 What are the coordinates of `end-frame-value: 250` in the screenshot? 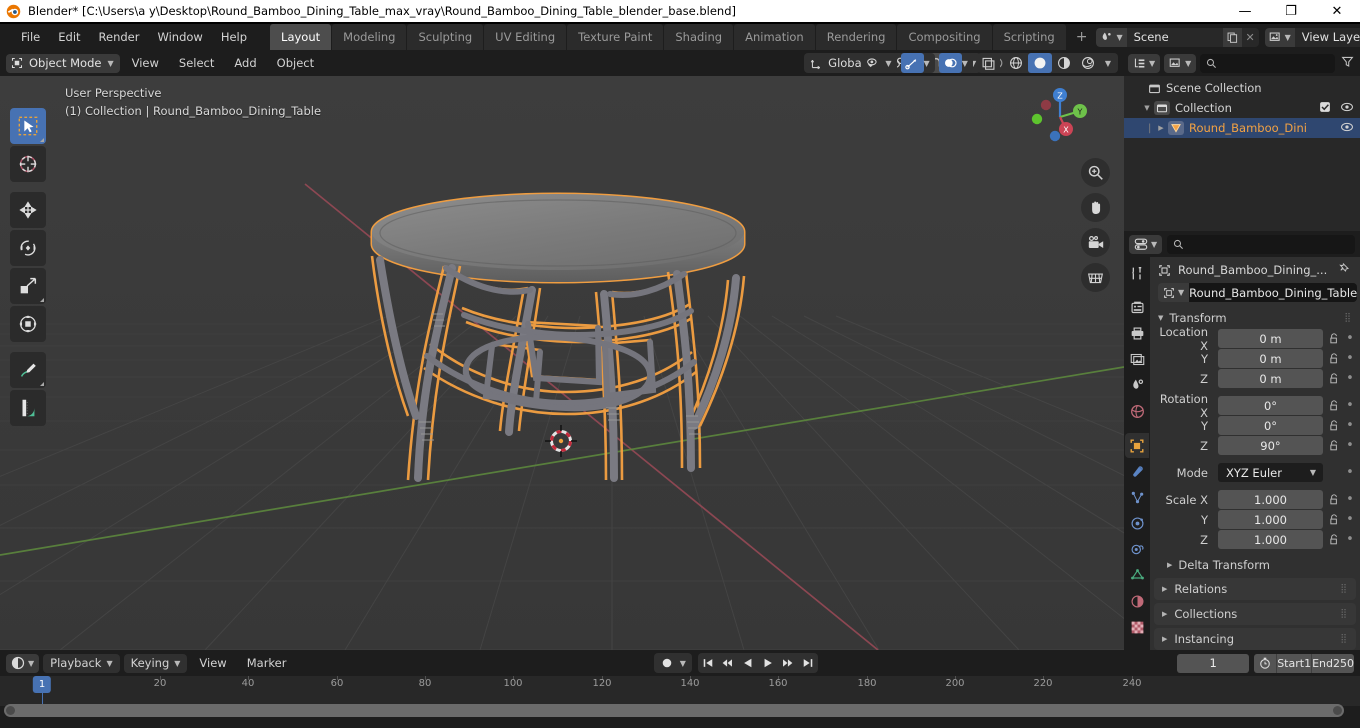 It's located at (1343, 663).